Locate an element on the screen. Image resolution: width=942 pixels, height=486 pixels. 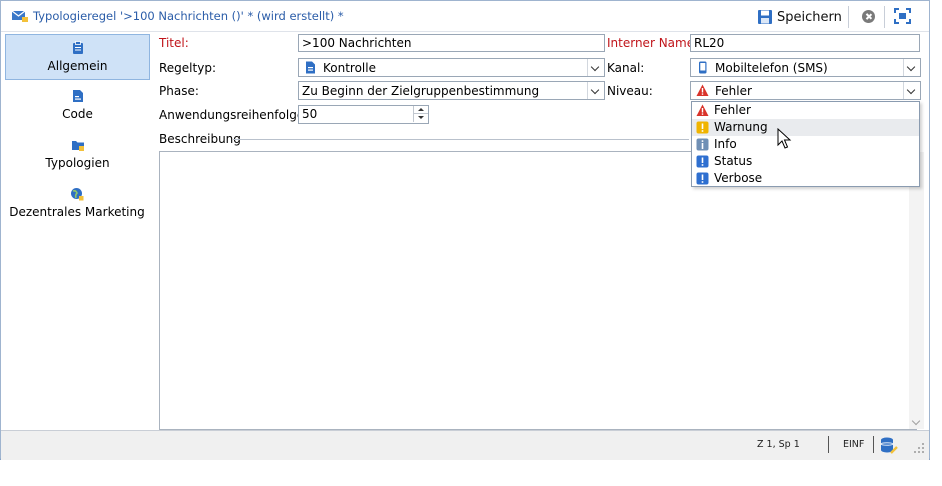
cursor-position: Z 1, Sp 1 is located at coordinates (778, 444).